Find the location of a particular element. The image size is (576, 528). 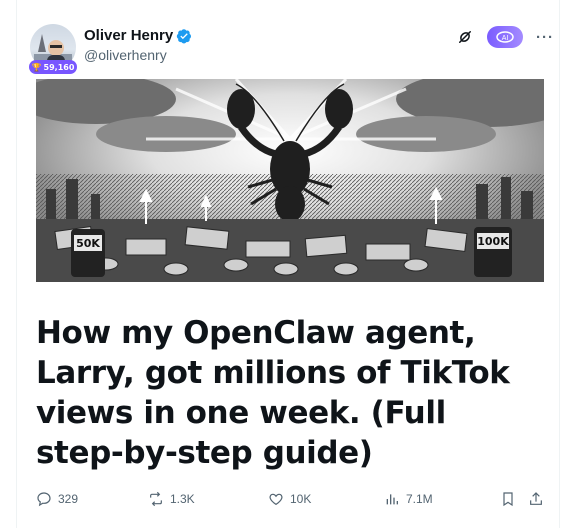

share-button is located at coordinates (536, 499).